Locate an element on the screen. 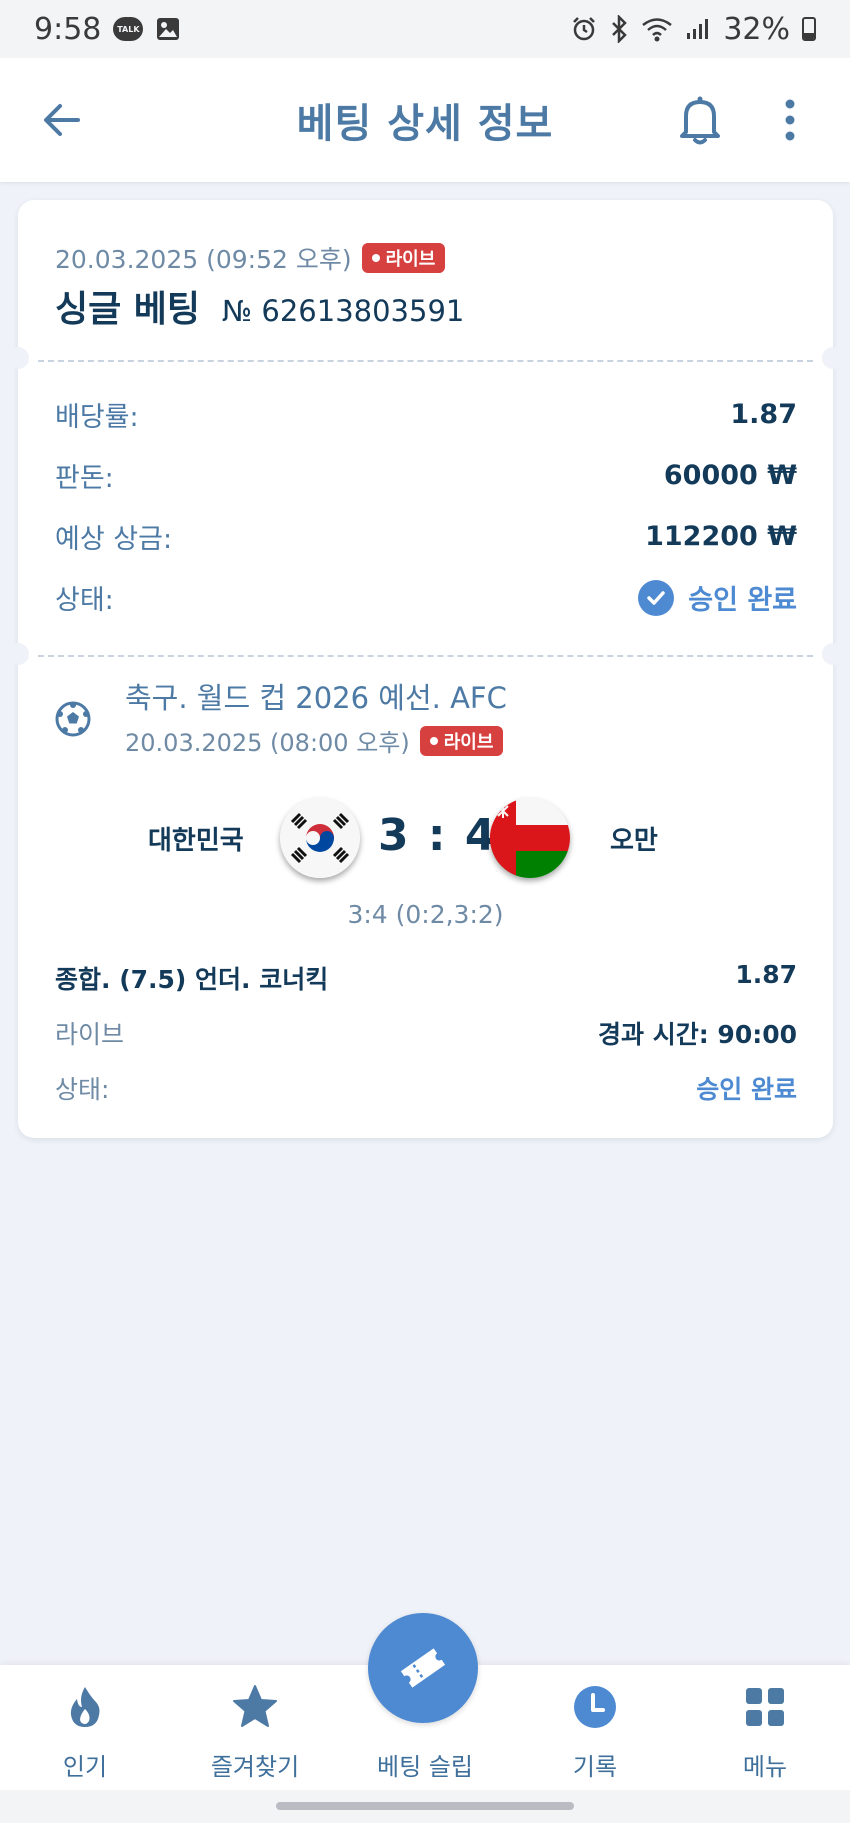 The image size is (850, 1823). odds-label: 배당률: is located at coordinates (97, 417).